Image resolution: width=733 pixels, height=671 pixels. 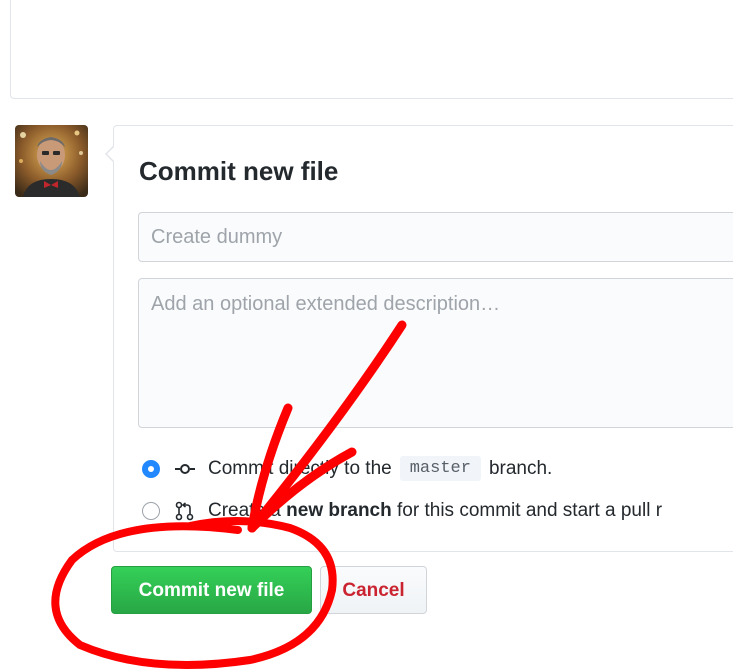 What do you see at coordinates (111, 154) in the screenshot?
I see `panel-pointer-fill` at bounding box center [111, 154].